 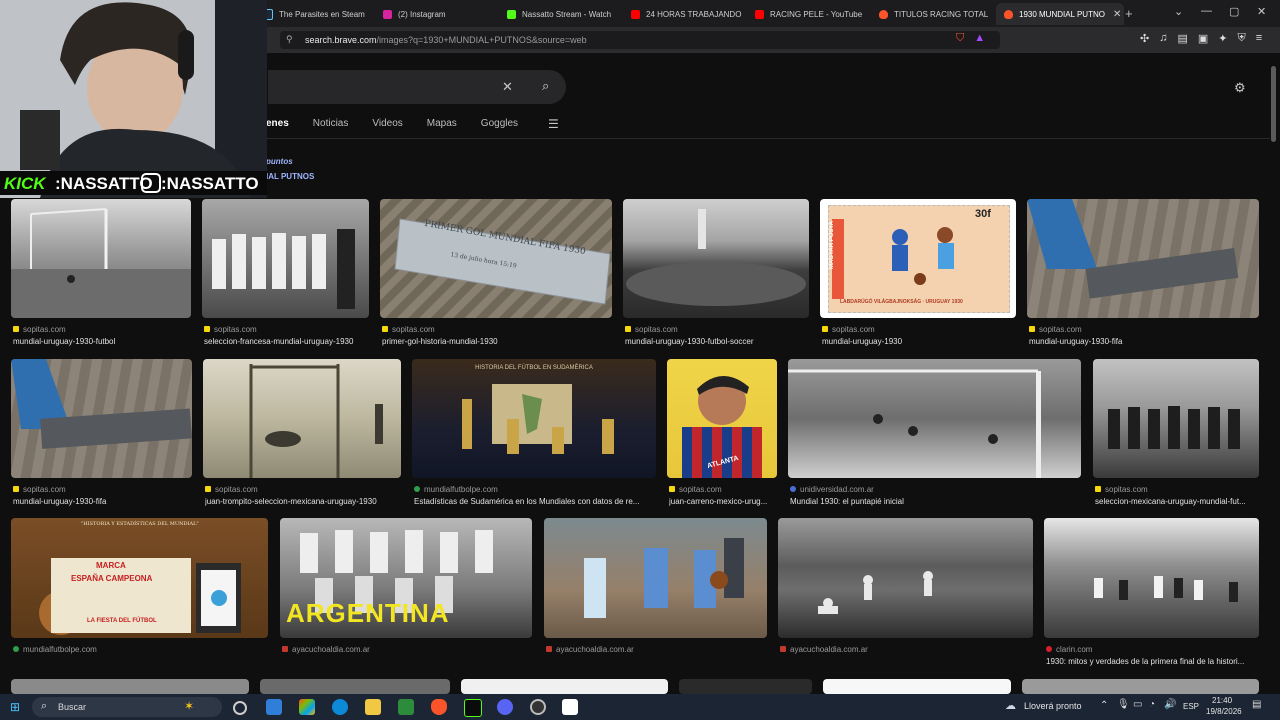 What do you see at coordinates (811, 14) in the screenshot?
I see `browser-tab: RACING PELE - YouTube` at bounding box center [811, 14].